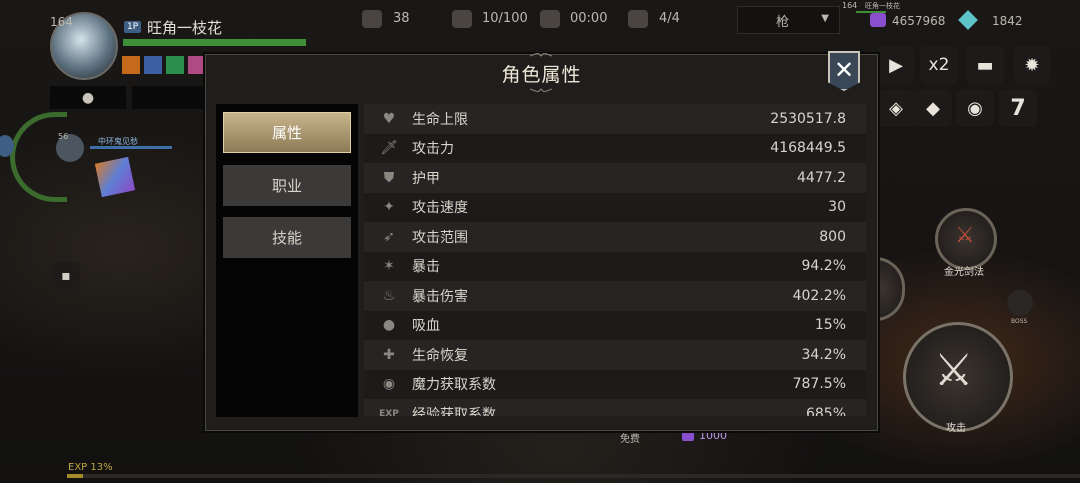 The width and height of the screenshot is (1080, 483). Describe the element at coordinates (878, 20) in the screenshot. I see `gem-icon` at that location.